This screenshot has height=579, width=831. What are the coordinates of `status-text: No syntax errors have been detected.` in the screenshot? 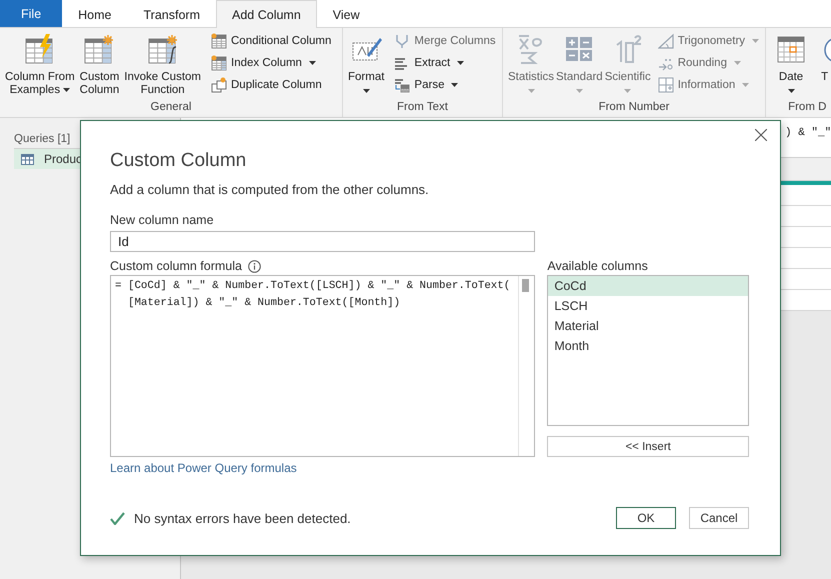 It's located at (242, 518).